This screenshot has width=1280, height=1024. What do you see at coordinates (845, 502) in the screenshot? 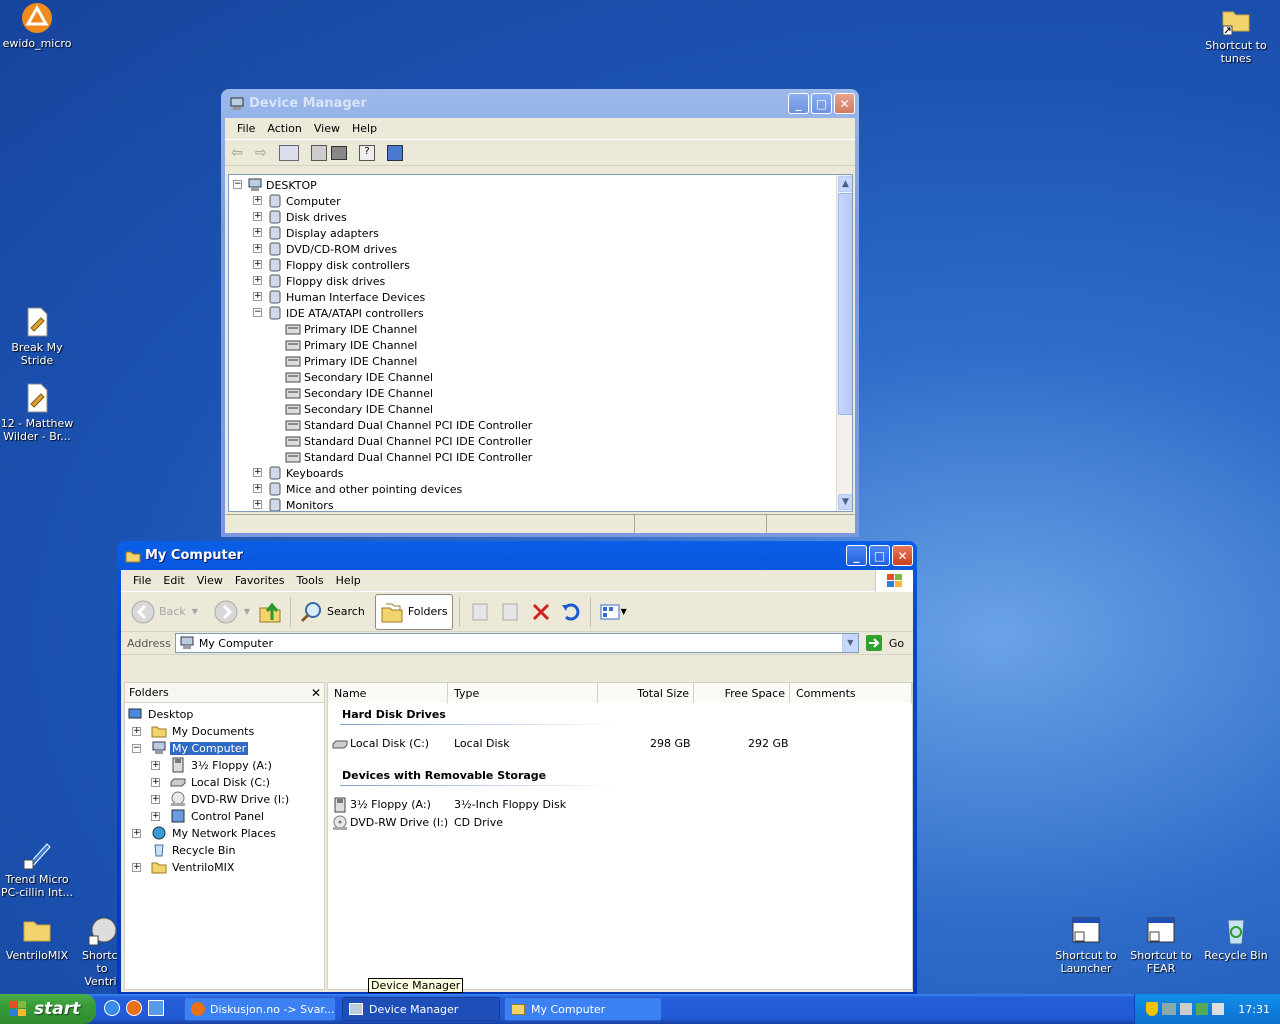
I see `scroll-down-button: ▼` at bounding box center [845, 502].